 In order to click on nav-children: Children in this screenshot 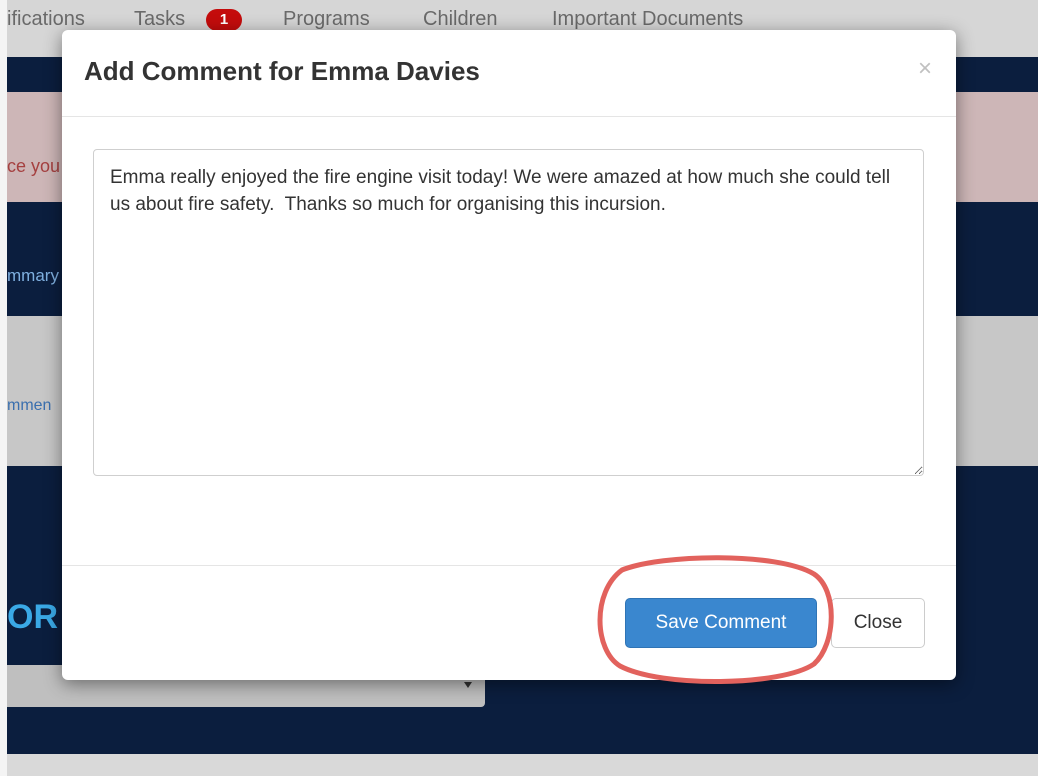, I will do `click(460, 19)`.